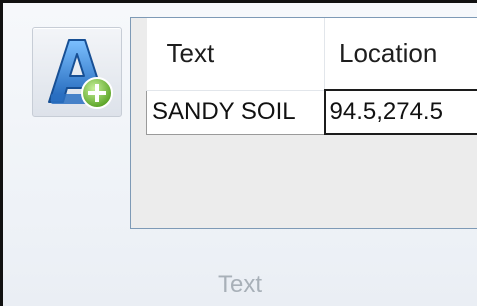 The width and height of the screenshot is (477, 306). What do you see at coordinates (235, 112) in the screenshot?
I see `cell-text: SANDY SOIL` at bounding box center [235, 112].